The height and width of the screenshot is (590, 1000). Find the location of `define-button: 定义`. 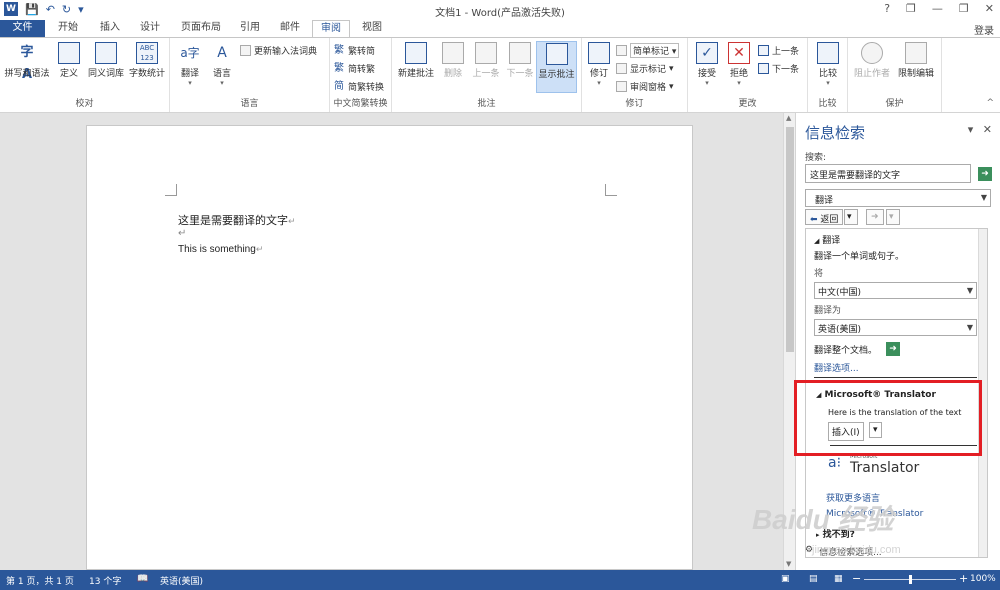

define-button: 定义 is located at coordinates (69, 60).